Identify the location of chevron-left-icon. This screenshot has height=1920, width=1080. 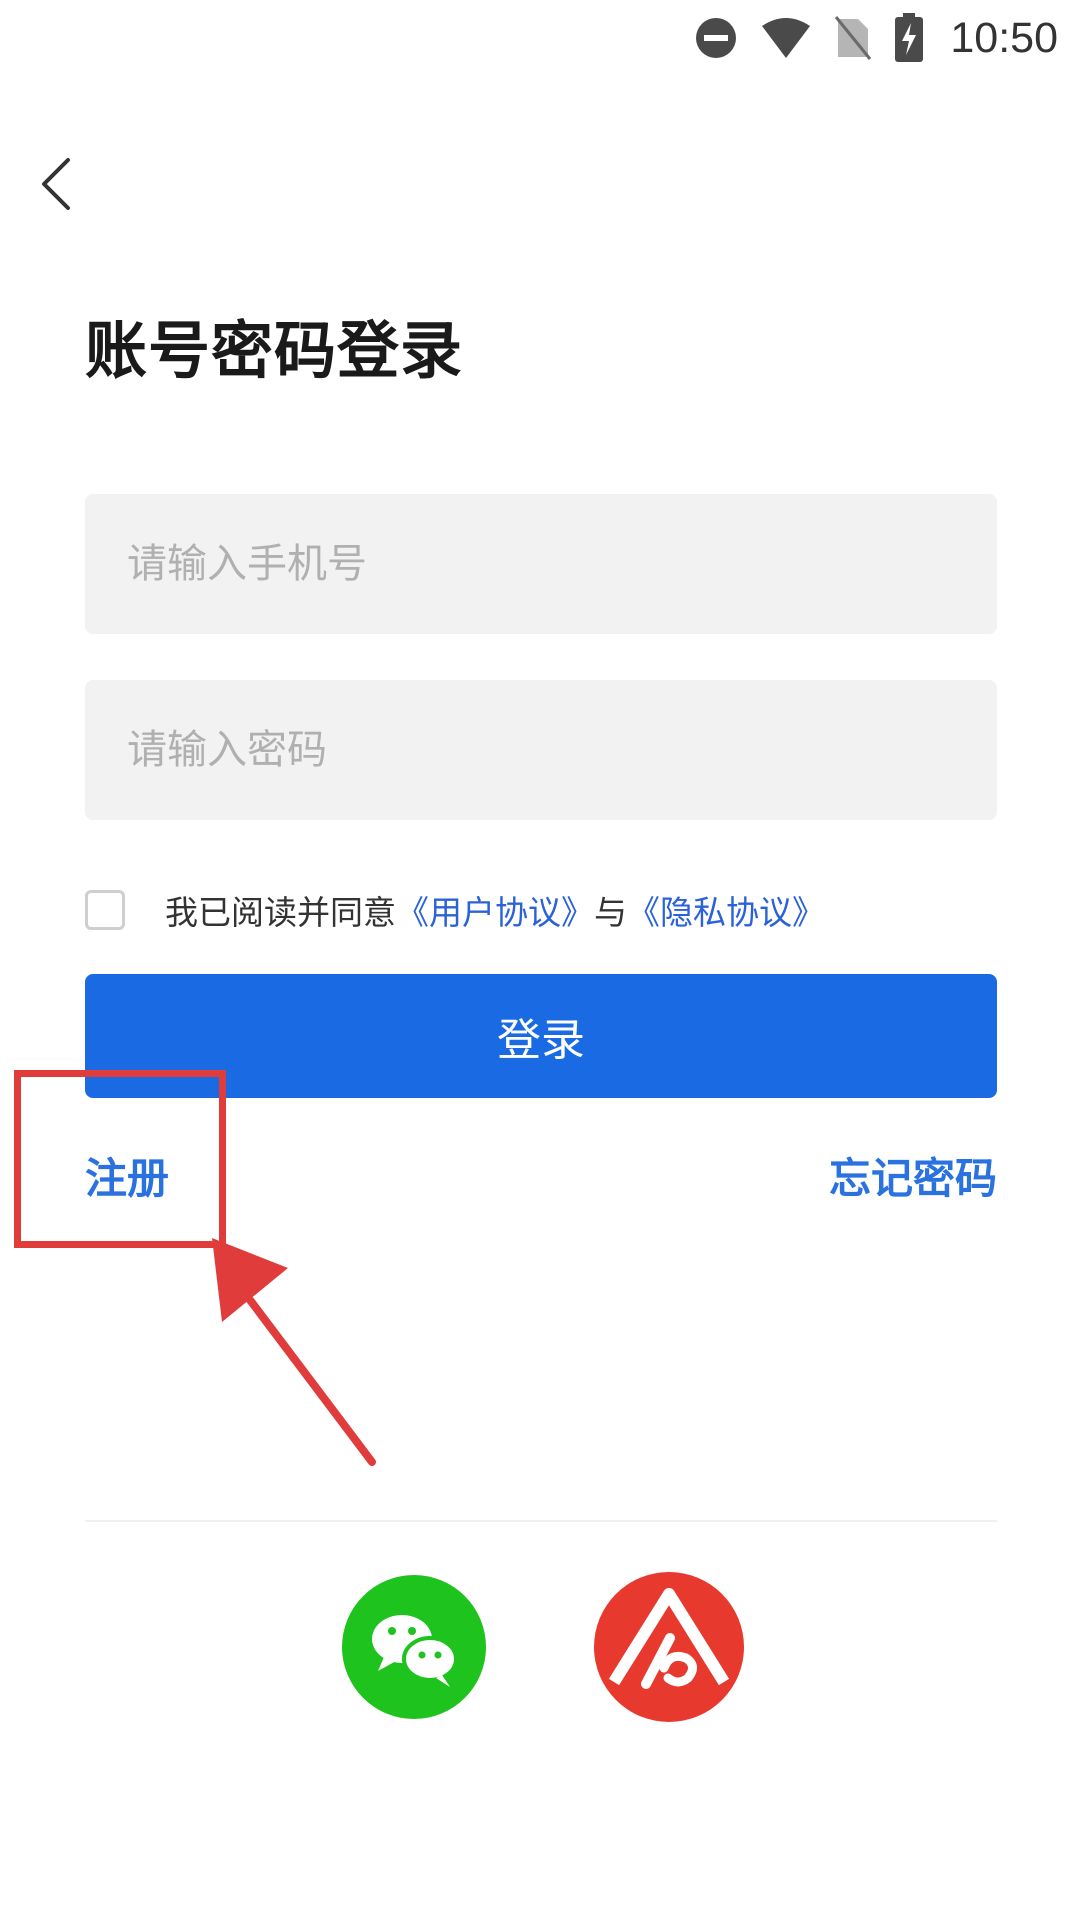
(56, 184).